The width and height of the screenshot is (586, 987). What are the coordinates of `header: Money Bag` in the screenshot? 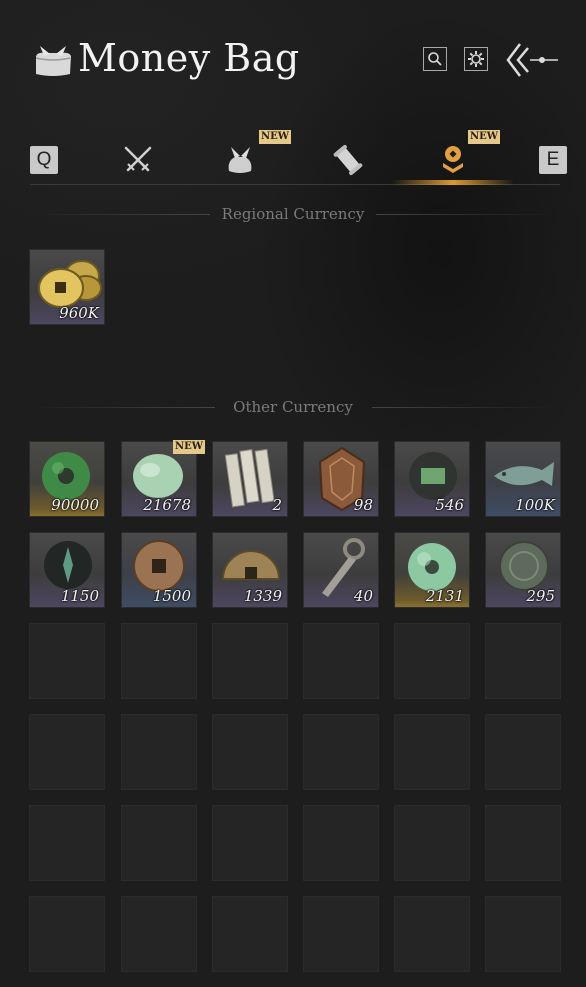 It's located at (293, 60).